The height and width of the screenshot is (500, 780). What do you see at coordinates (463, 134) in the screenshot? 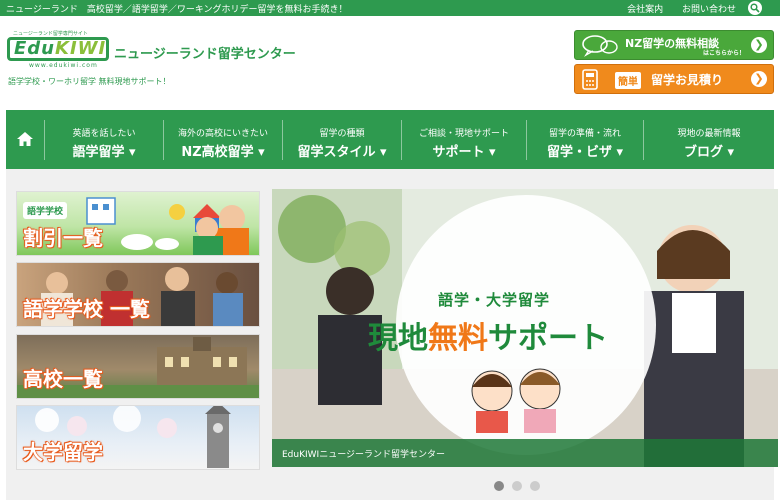
I see `nav-item-caption: ご相談・現地サポート` at bounding box center [463, 134].